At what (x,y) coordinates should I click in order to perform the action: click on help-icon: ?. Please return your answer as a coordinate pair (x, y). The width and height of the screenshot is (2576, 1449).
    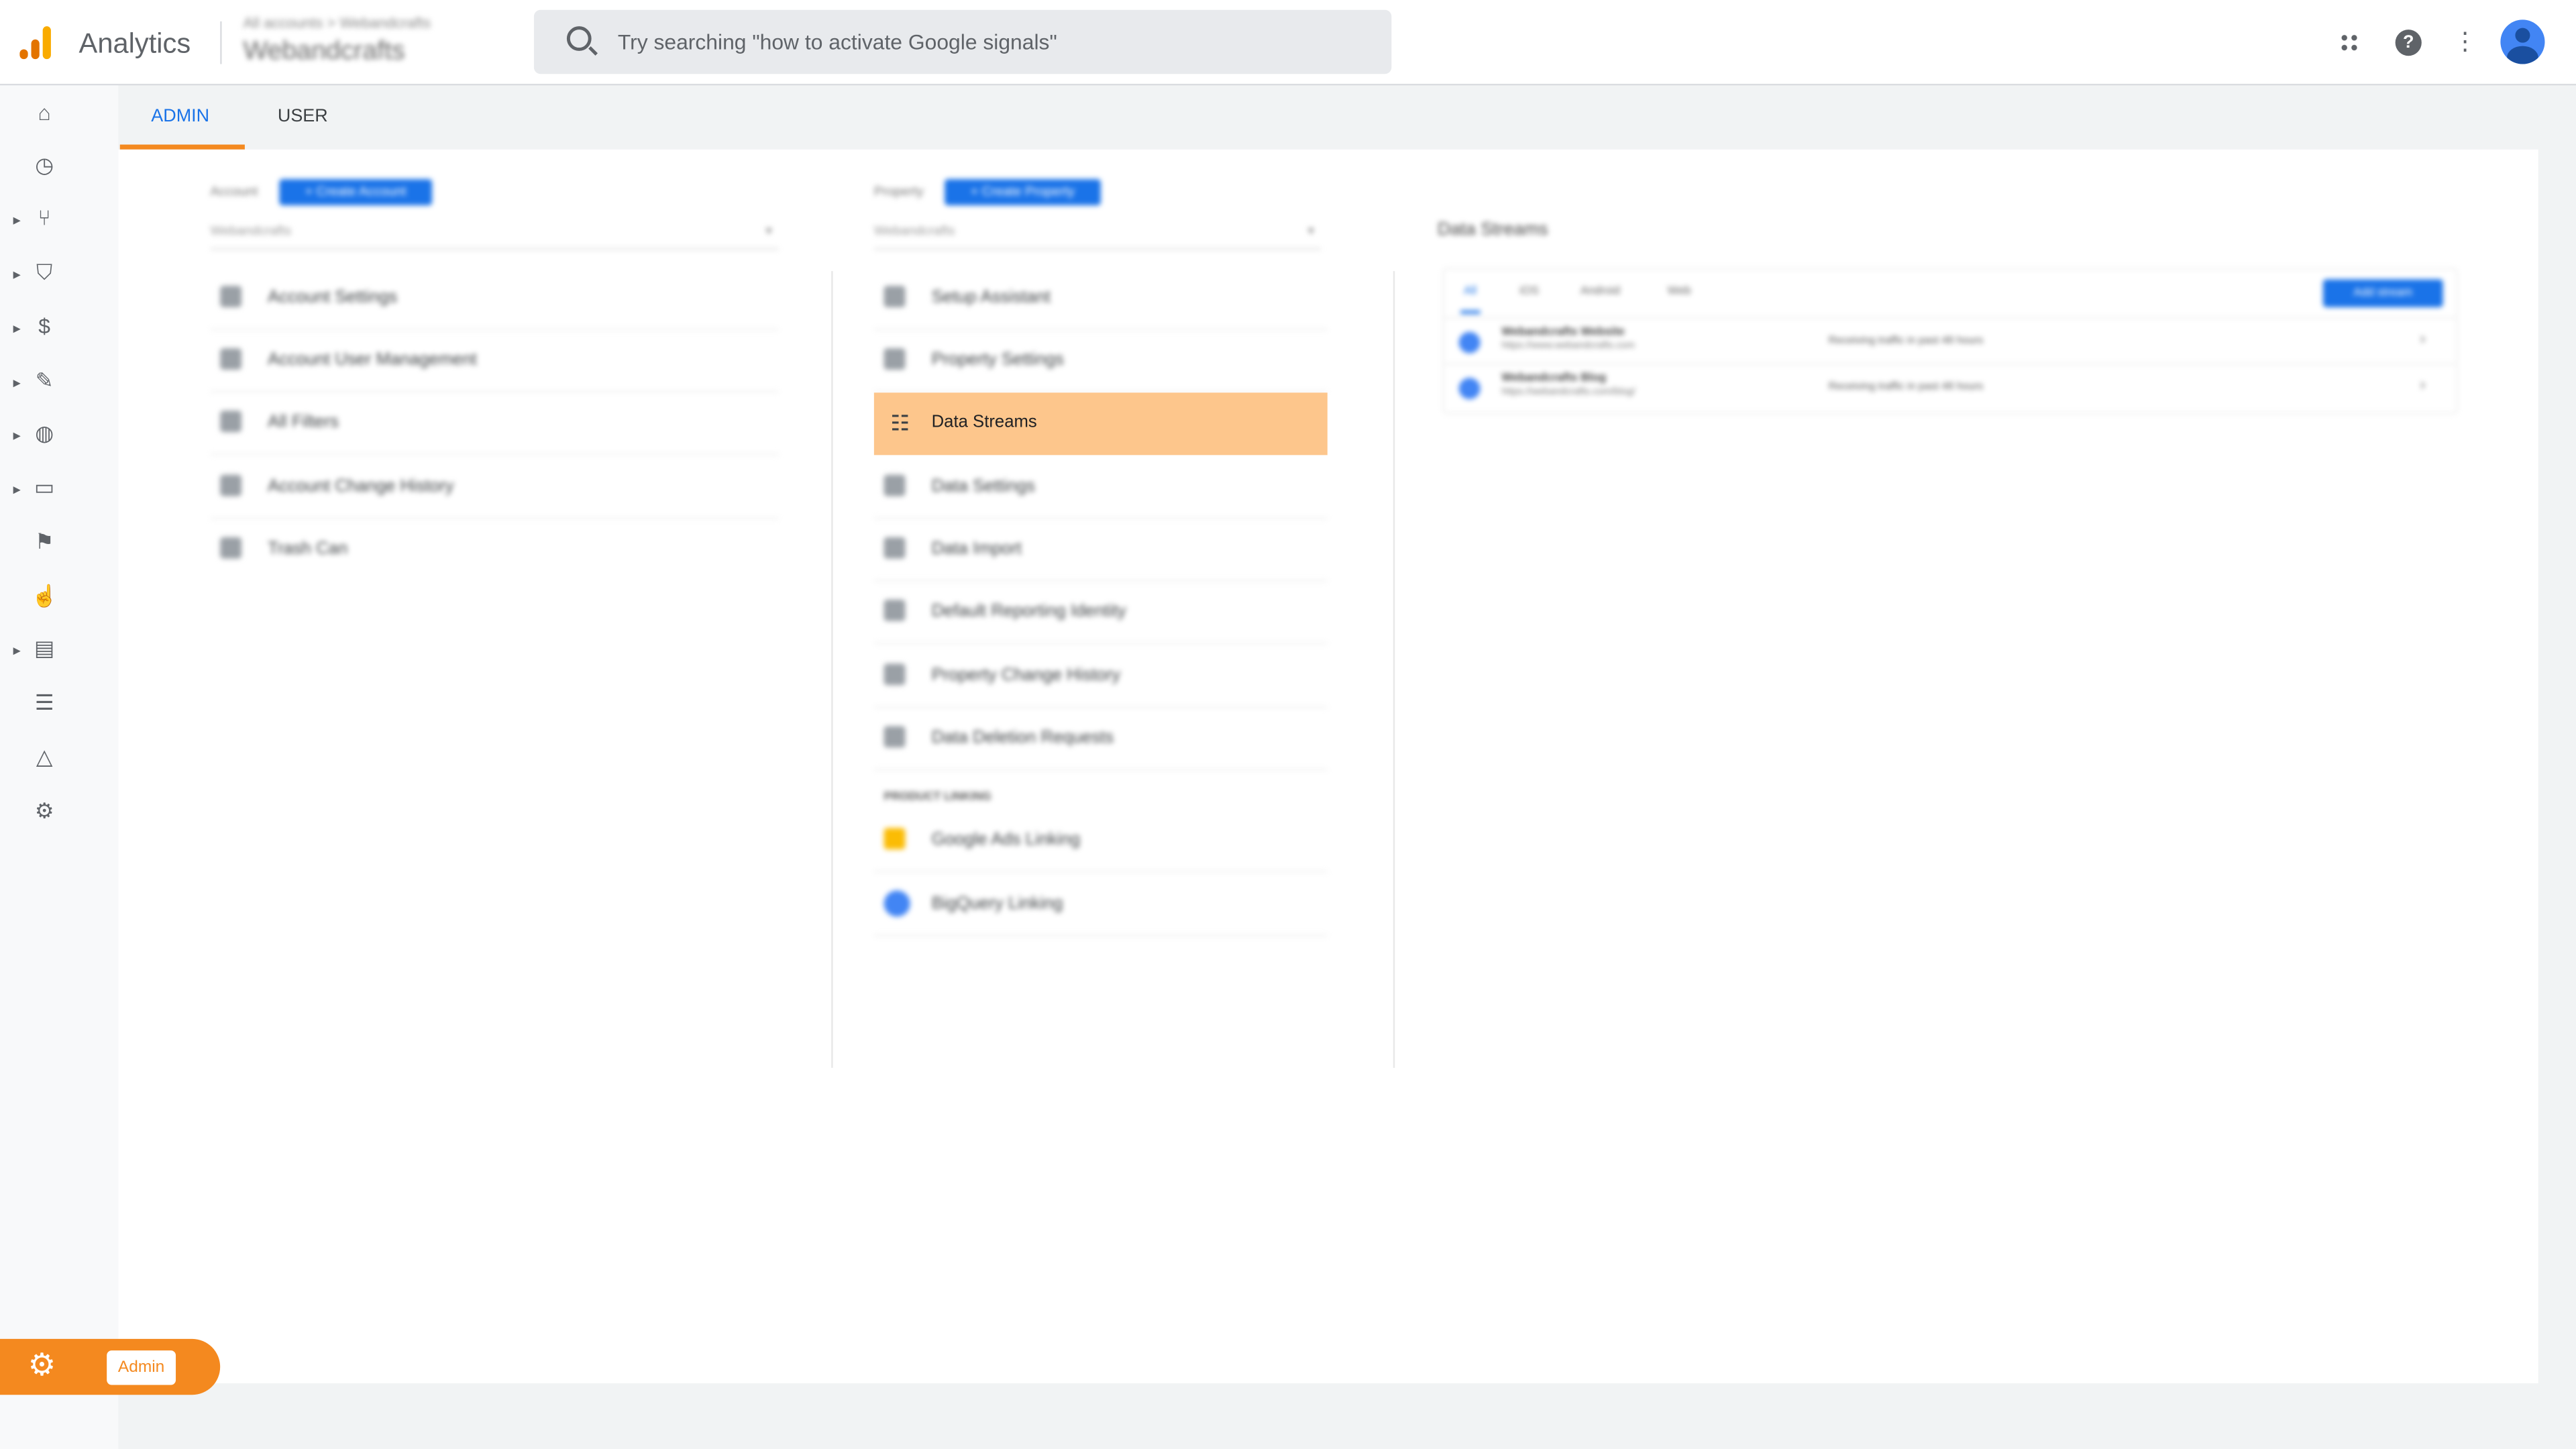
    Looking at the image, I should click on (2408, 43).